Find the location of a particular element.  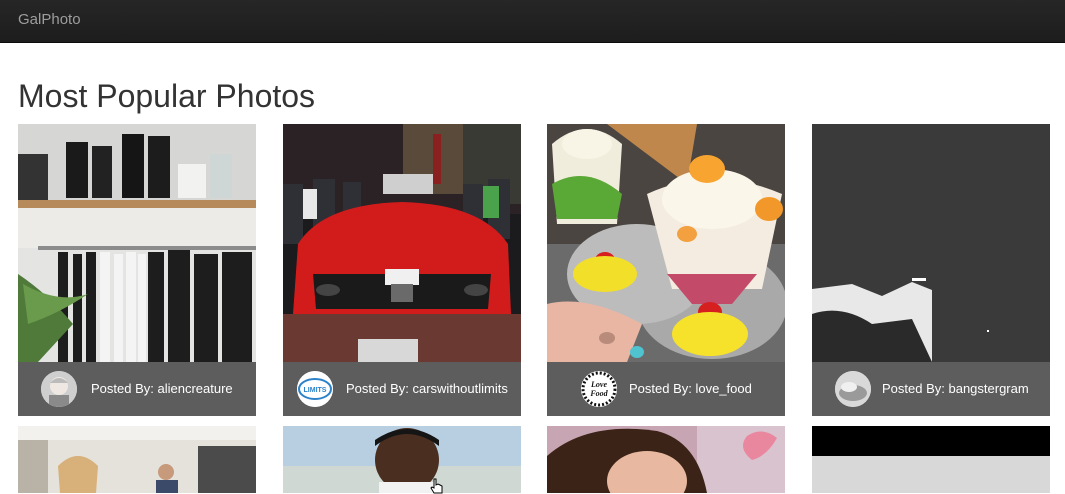

avatar-logo-text: LIMITS is located at coordinates (315, 390).